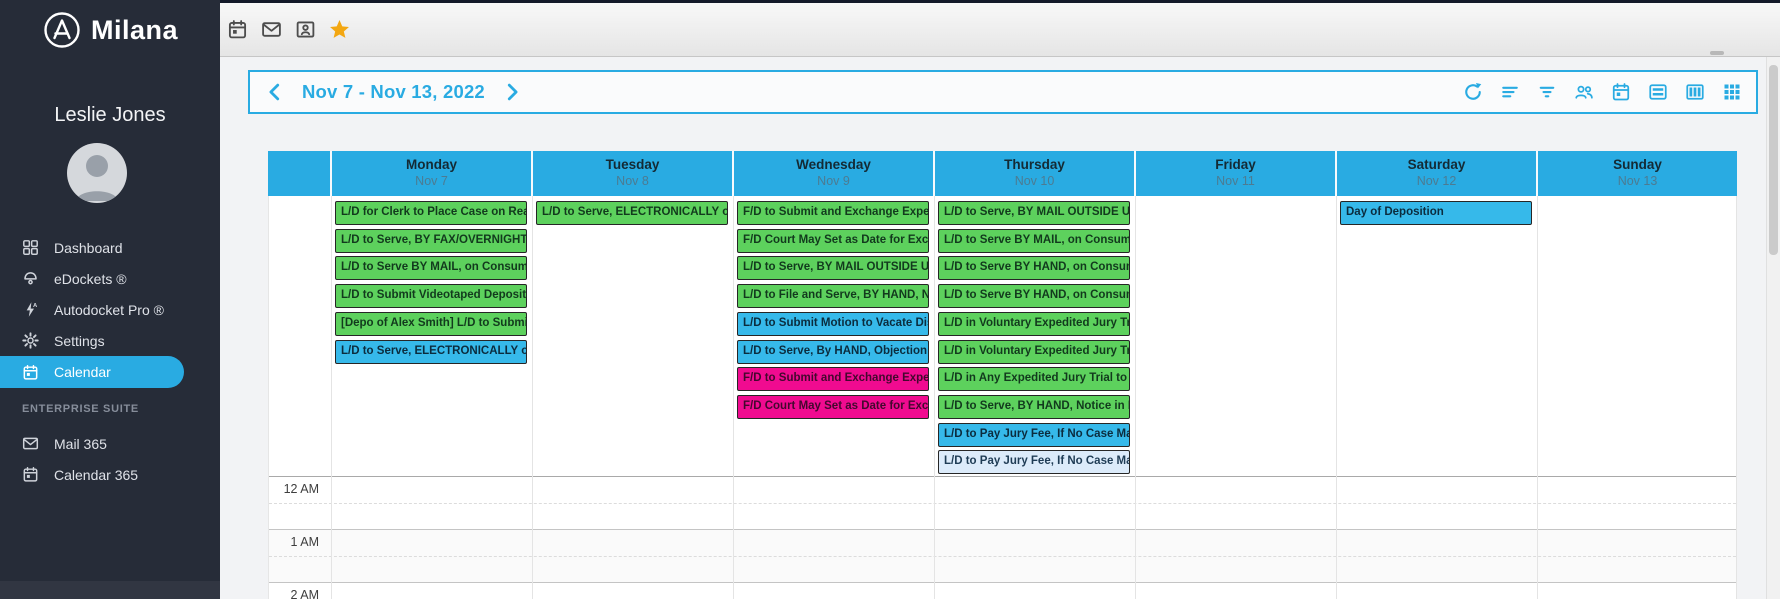  I want to click on day-date: Nov 10, so click(1034, 181).